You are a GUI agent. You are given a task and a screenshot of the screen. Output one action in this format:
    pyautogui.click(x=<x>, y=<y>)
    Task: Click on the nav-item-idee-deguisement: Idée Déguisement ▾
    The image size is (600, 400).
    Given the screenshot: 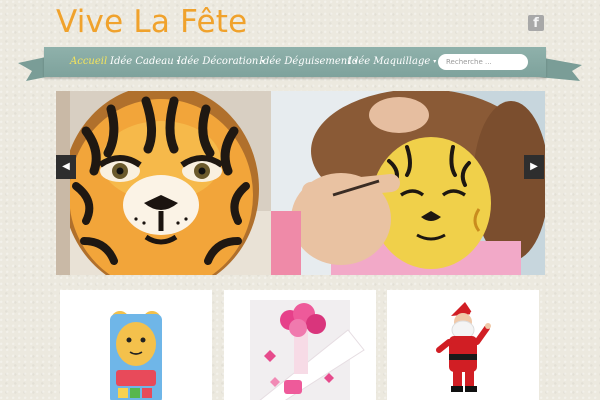 What is the action you would take?
    pyautogui.click(x=308, y=61)
    